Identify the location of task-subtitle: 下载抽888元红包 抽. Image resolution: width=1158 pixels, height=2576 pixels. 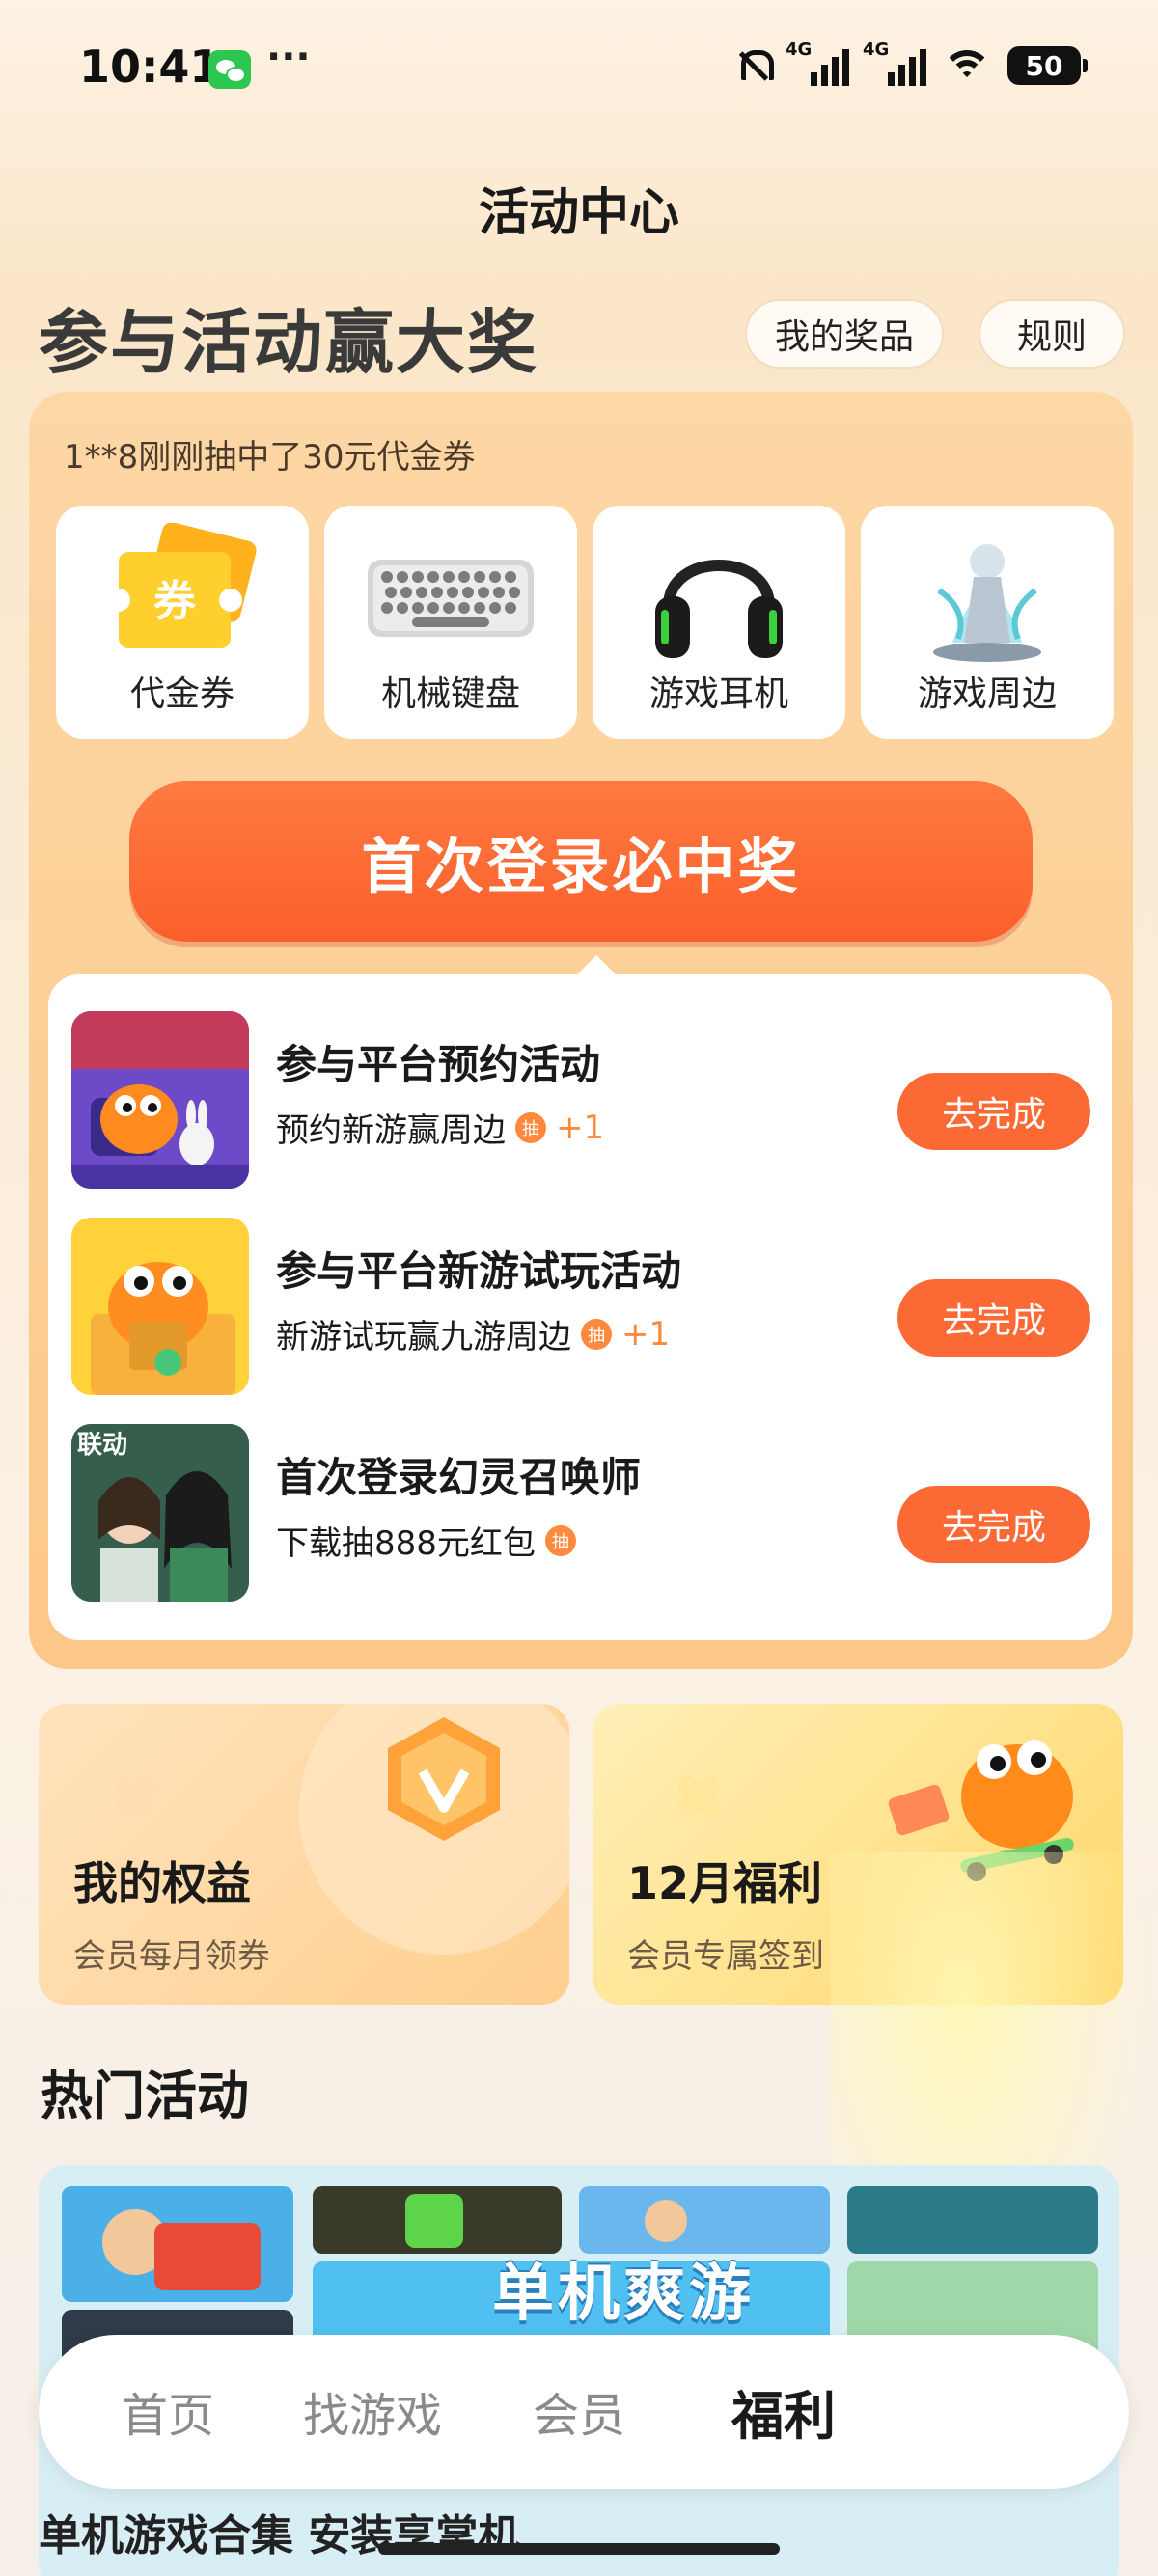
(426, 1540).